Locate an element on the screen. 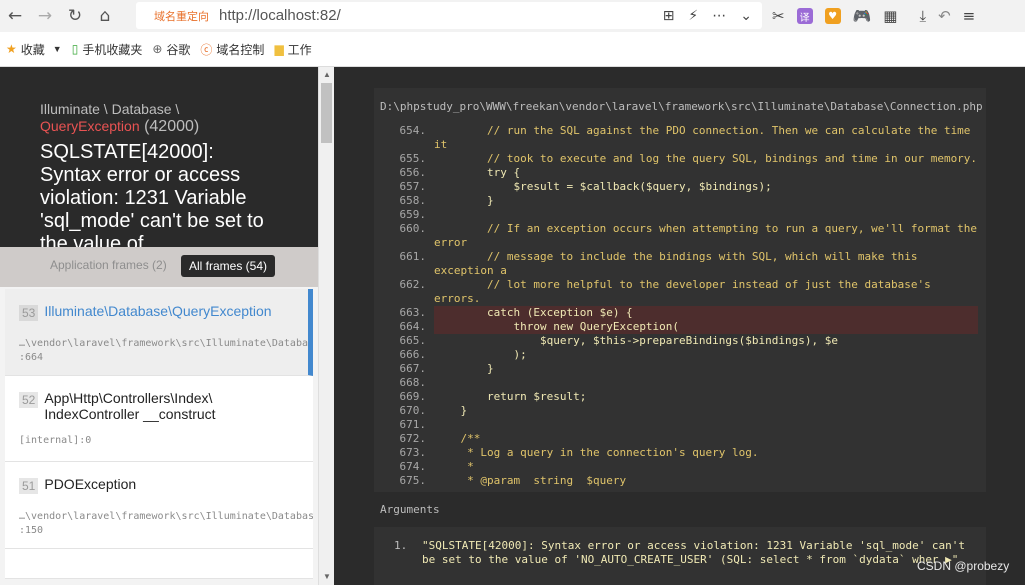 This screenshot has width=1025, height=585. frame-class: Illuminate\Database\QueryException is located at coordinates (158, 311).